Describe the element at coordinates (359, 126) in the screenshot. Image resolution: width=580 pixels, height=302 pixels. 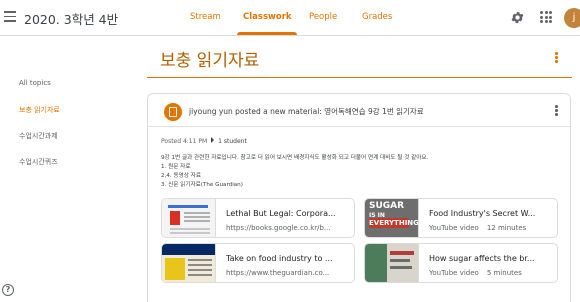
I see `card-divider` at that location.